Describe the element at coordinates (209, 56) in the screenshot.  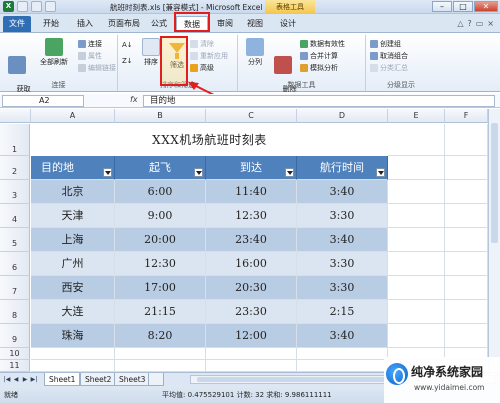
I see `reapply-button: 重新应用` at that location.